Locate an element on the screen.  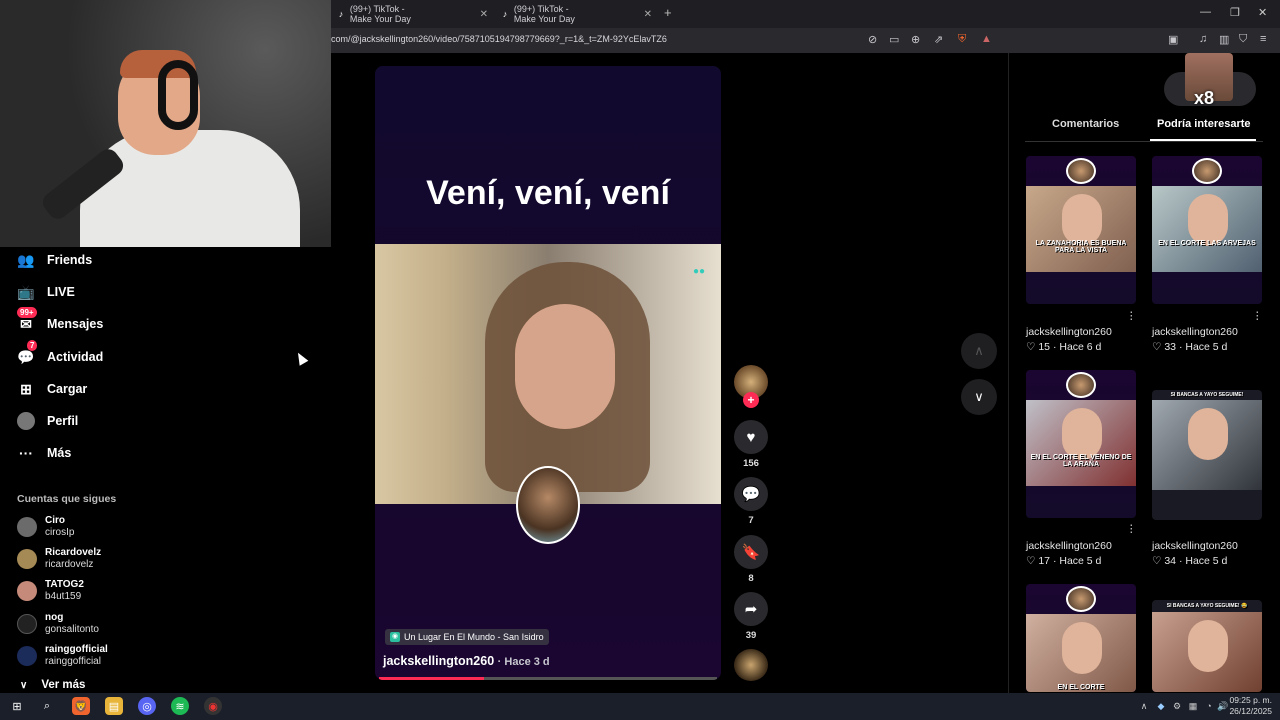
minimize-icon: — is located at coordinates (1205, 12).